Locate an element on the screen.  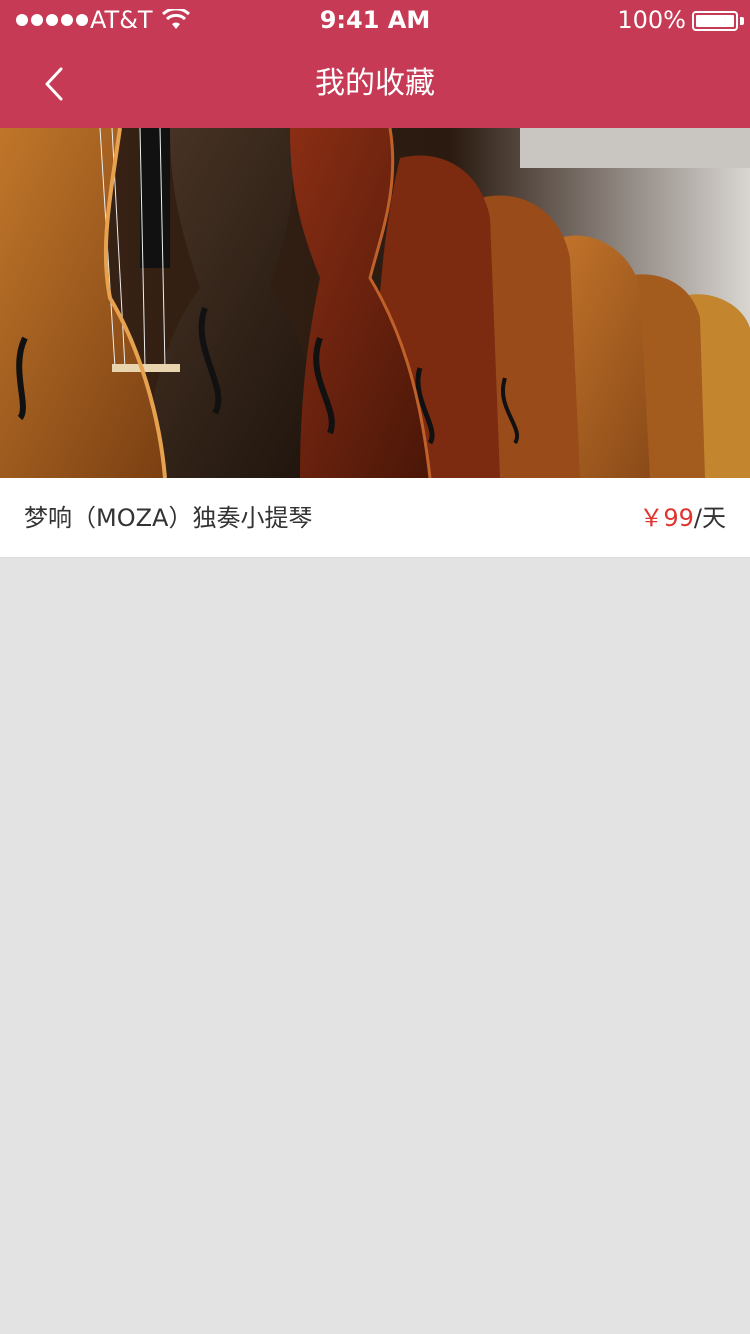
item-price: ￥99/天 is located at coordinates (682, 518).